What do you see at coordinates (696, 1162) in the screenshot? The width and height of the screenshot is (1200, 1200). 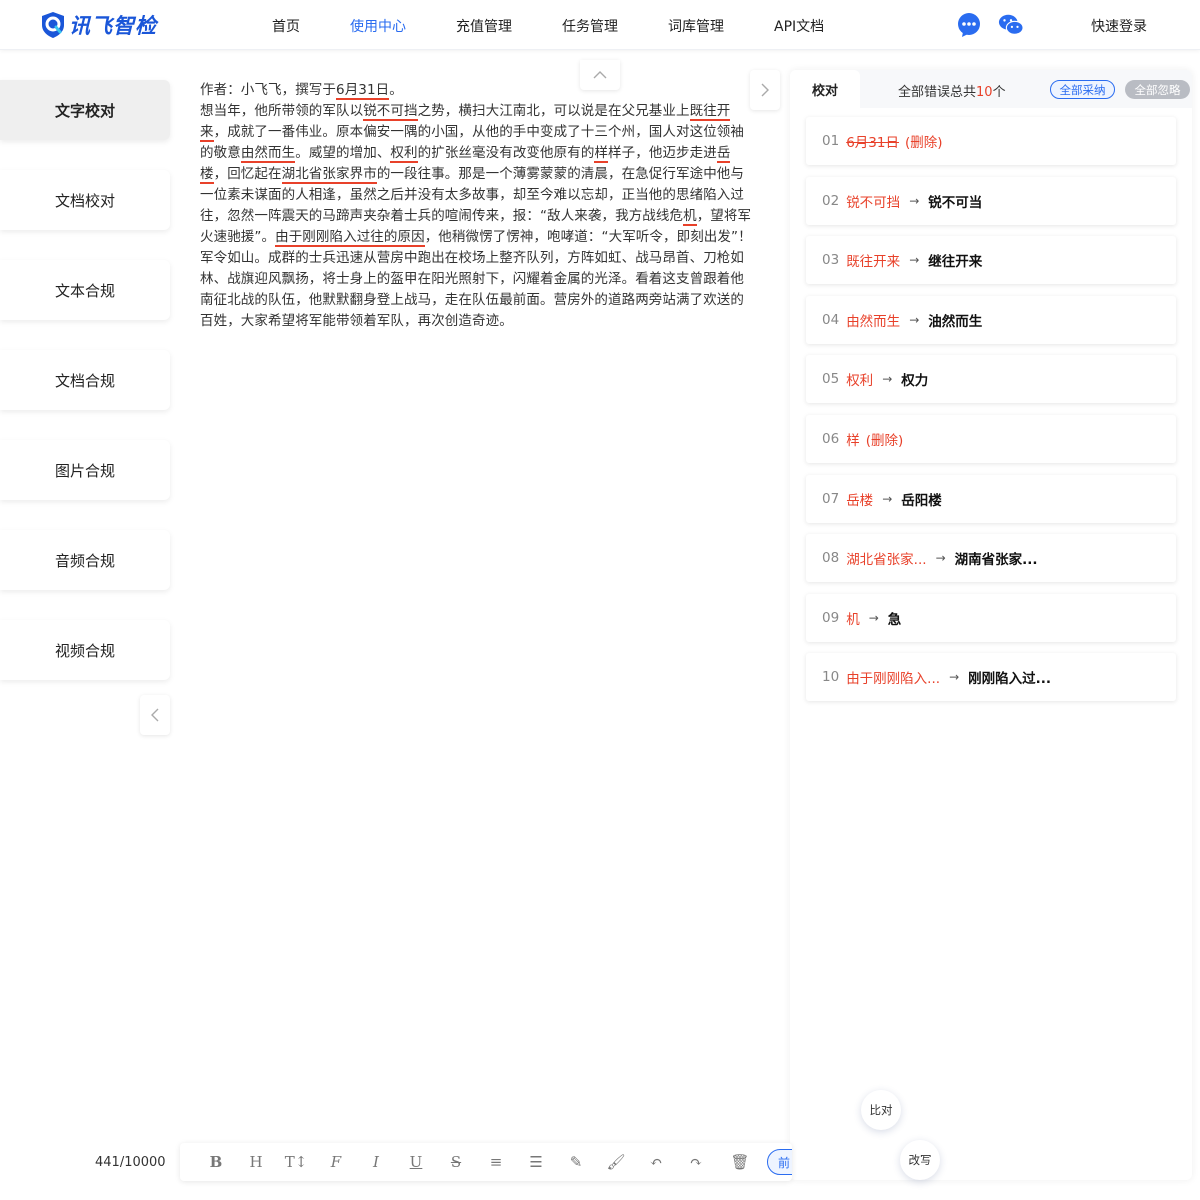 I see `redo-icon: ↷` at bounding box center [696, 1162].